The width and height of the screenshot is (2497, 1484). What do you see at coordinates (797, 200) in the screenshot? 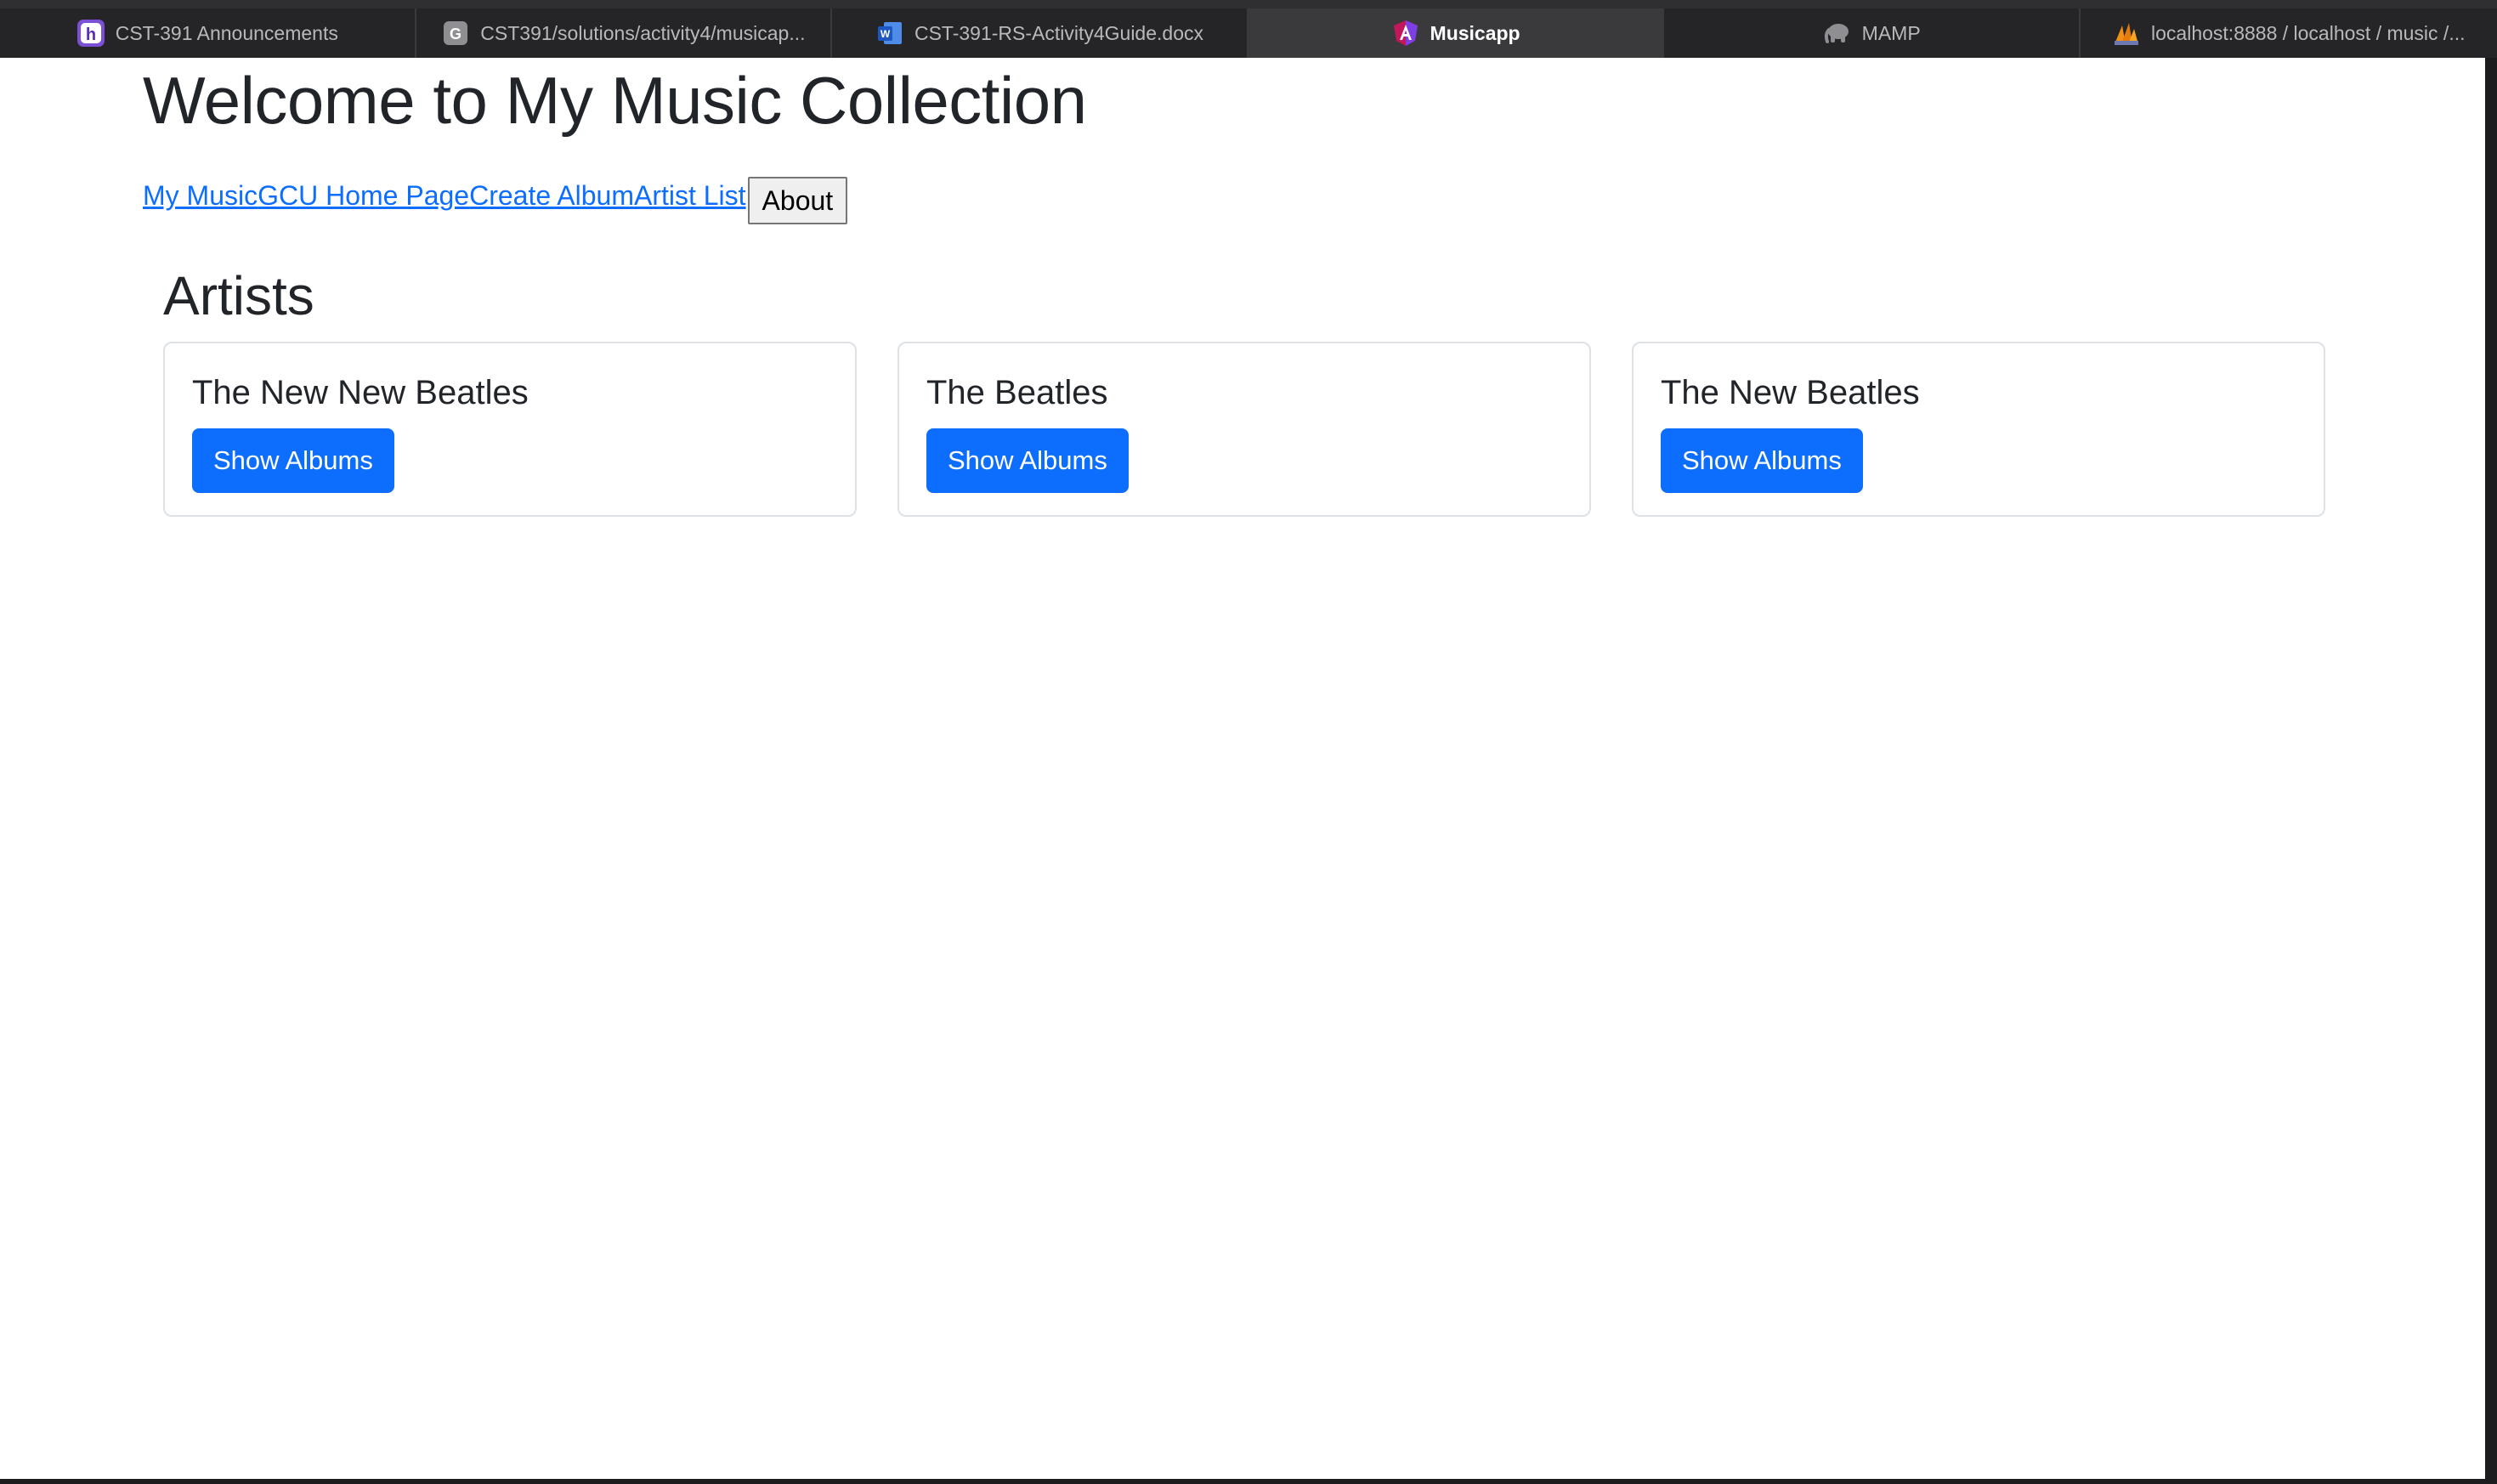
I see `about-button: About` at bounding box center [797, 200].